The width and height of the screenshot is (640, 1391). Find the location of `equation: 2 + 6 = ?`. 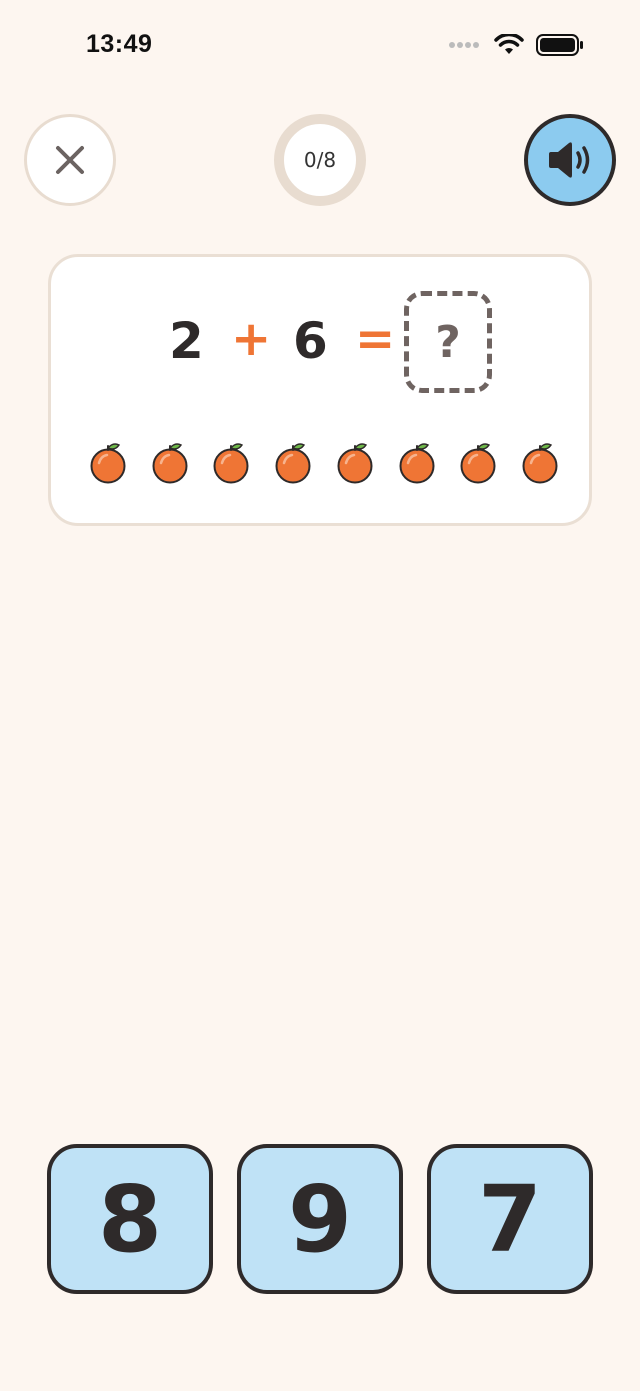

equation: 2 + 6 = ? is located at coordinates (320, 343).